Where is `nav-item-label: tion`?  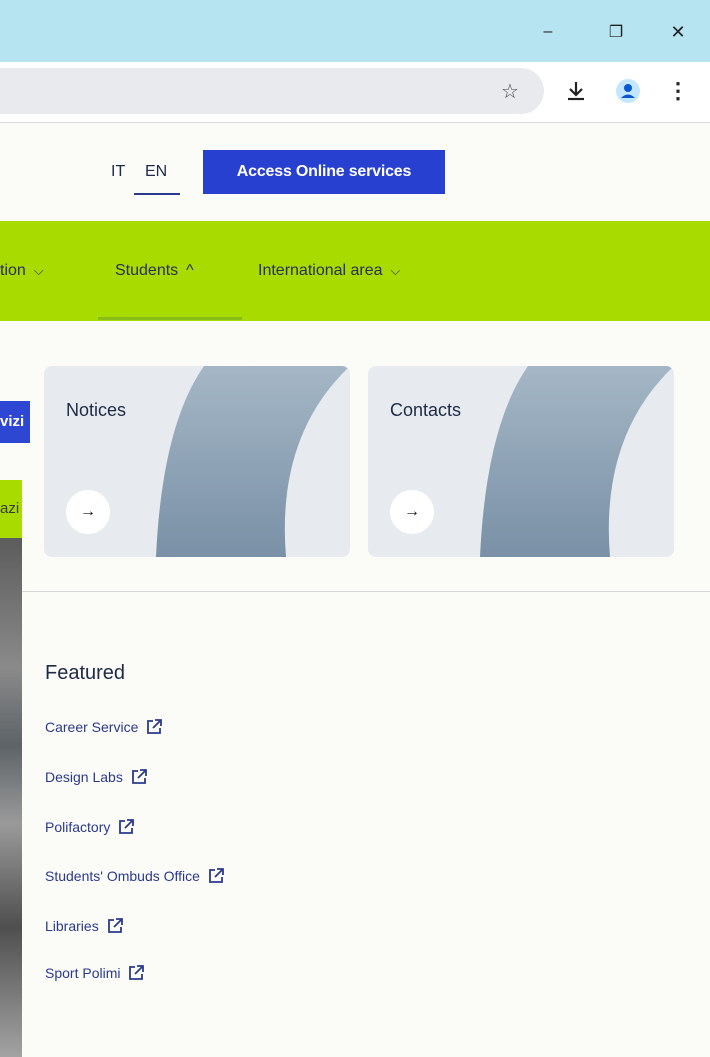
nav-item-label: tion is located at coordinates (13, 270).